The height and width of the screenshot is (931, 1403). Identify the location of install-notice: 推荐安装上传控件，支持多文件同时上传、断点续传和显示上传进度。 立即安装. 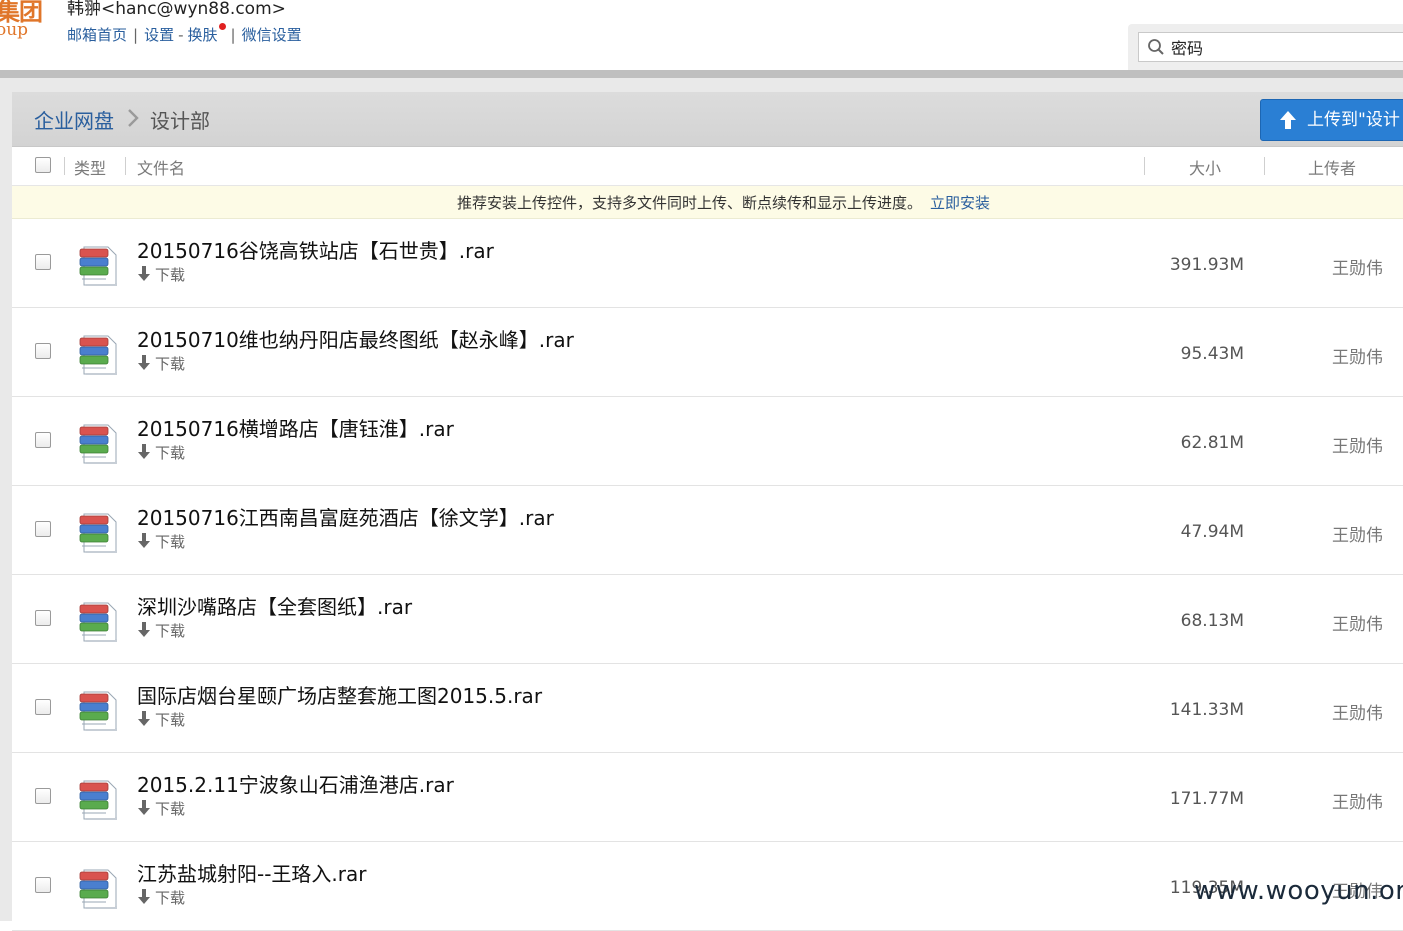
(707, 202).